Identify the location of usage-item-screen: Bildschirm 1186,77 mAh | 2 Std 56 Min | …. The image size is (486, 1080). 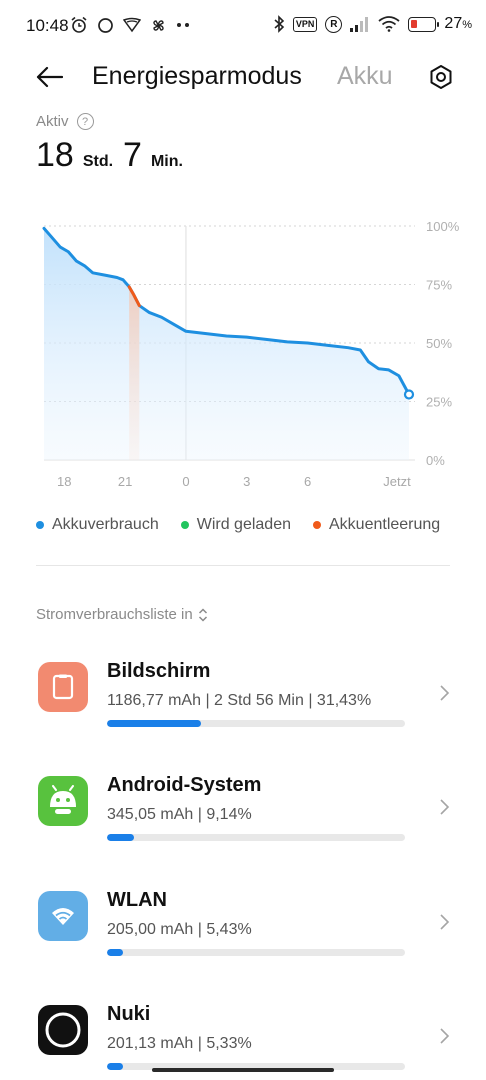
(243, 700).